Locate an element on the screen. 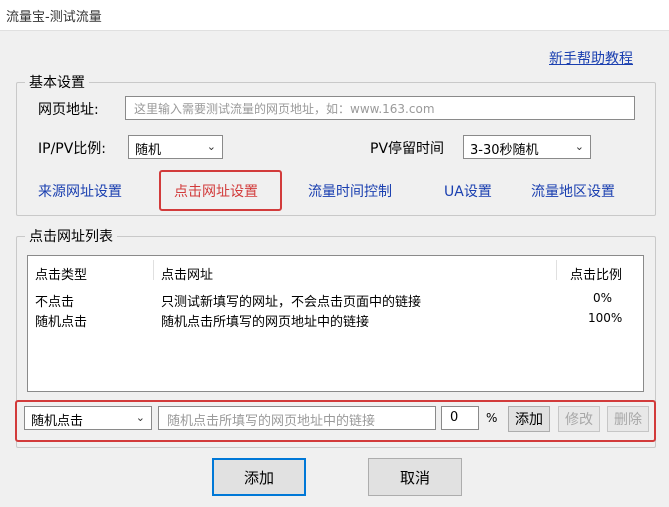 Image resolution: width=669 pixels, height=507 pixels. cancel-button: 取消 is located at coordinates (415, 477).